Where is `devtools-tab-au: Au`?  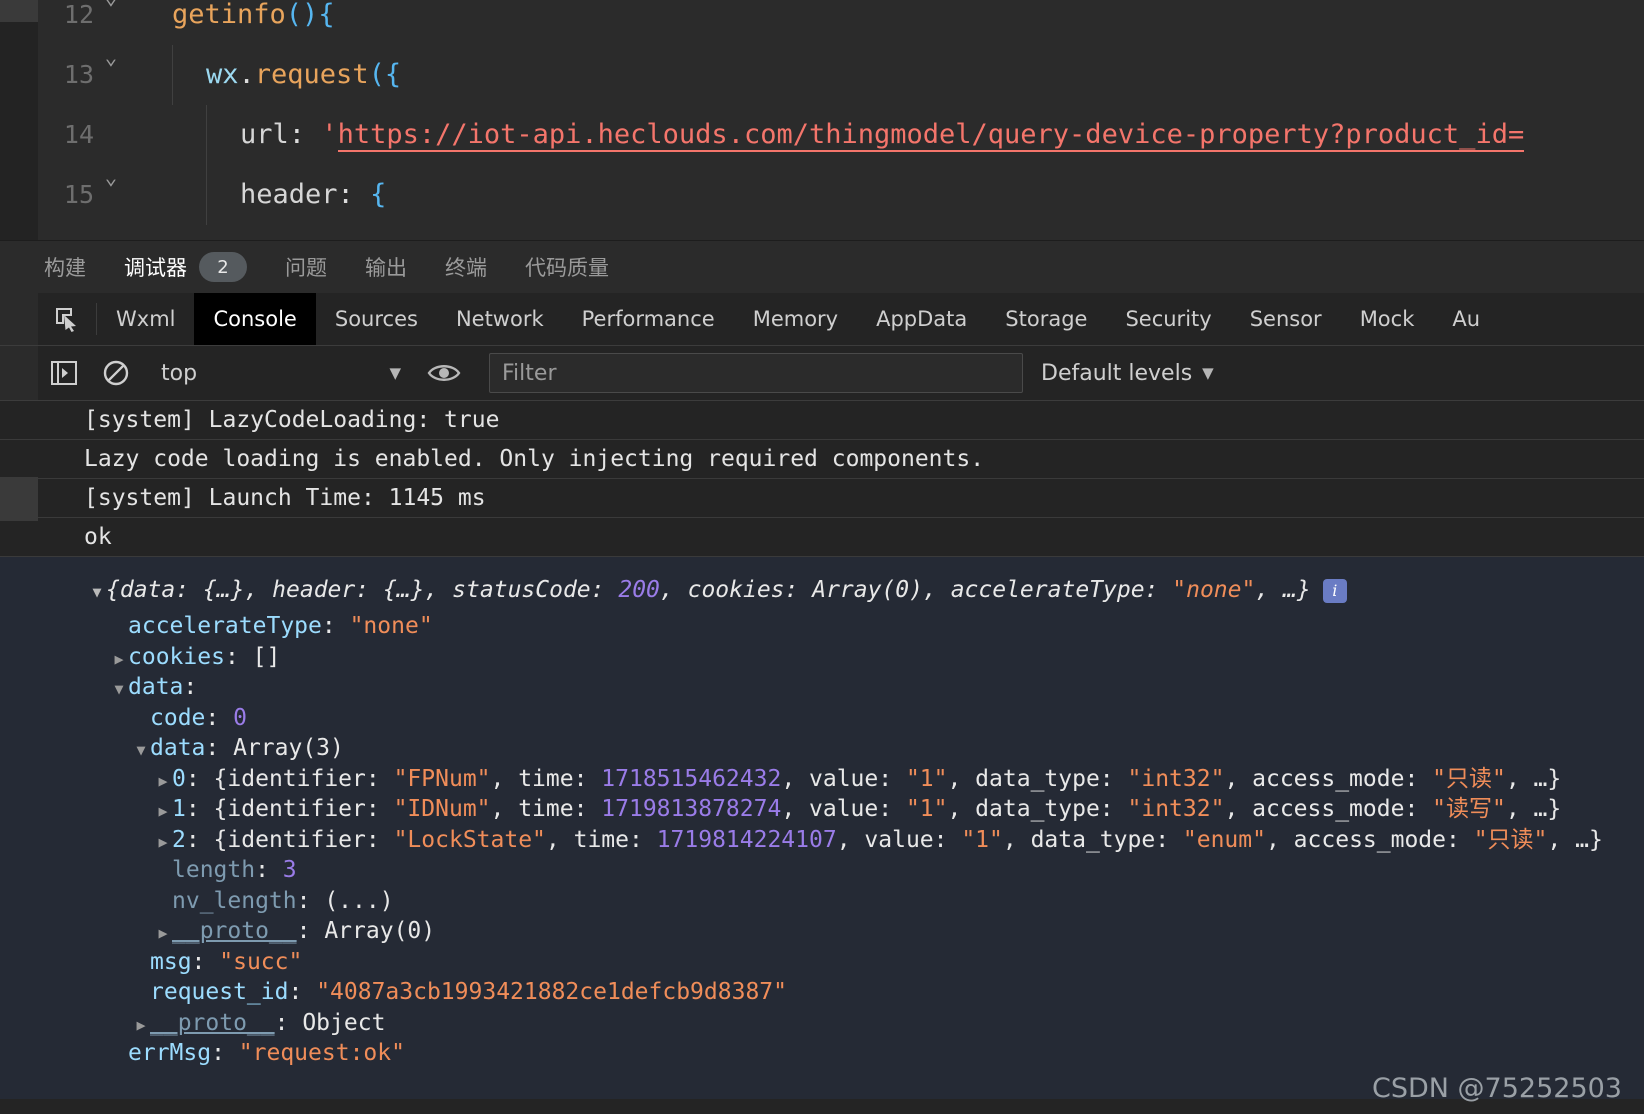 devtools-tab-au: Au is located at coordinates (1466, 319).